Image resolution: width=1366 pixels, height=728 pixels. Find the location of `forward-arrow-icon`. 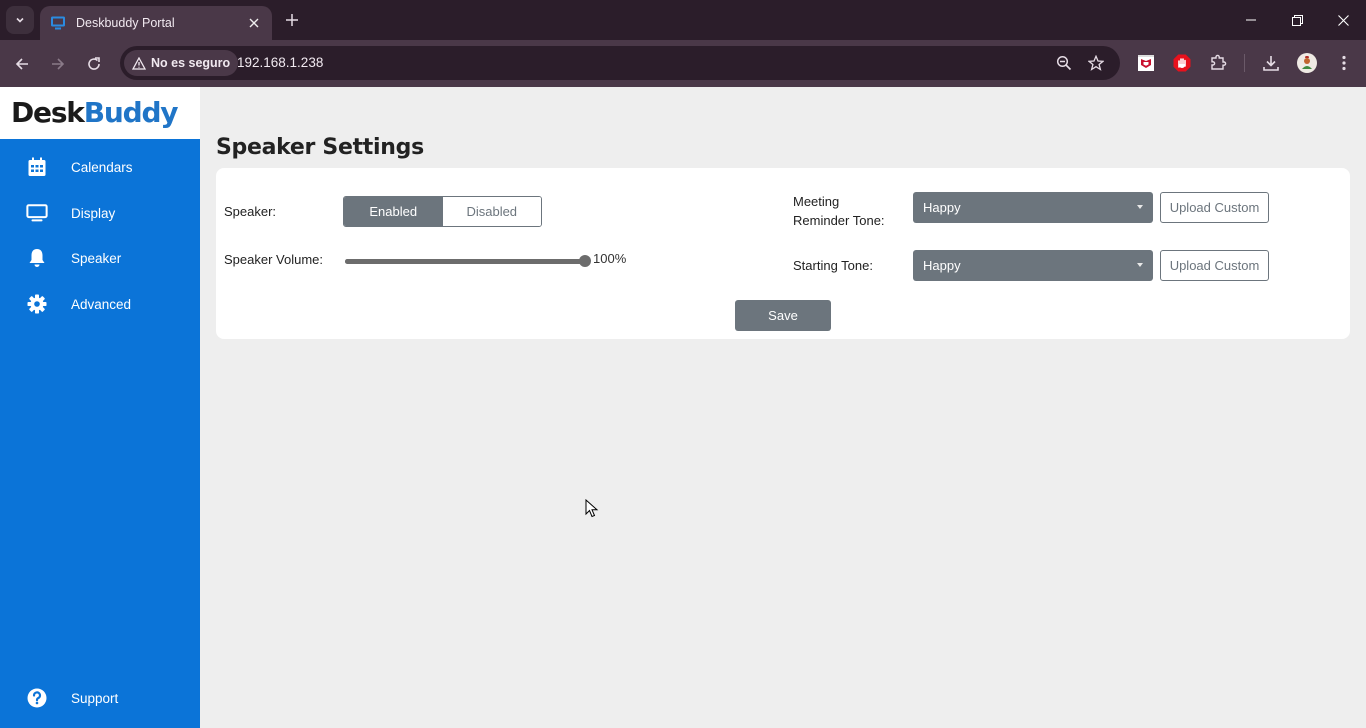

forward-arrow-icon is located at coordinates (58, 64).